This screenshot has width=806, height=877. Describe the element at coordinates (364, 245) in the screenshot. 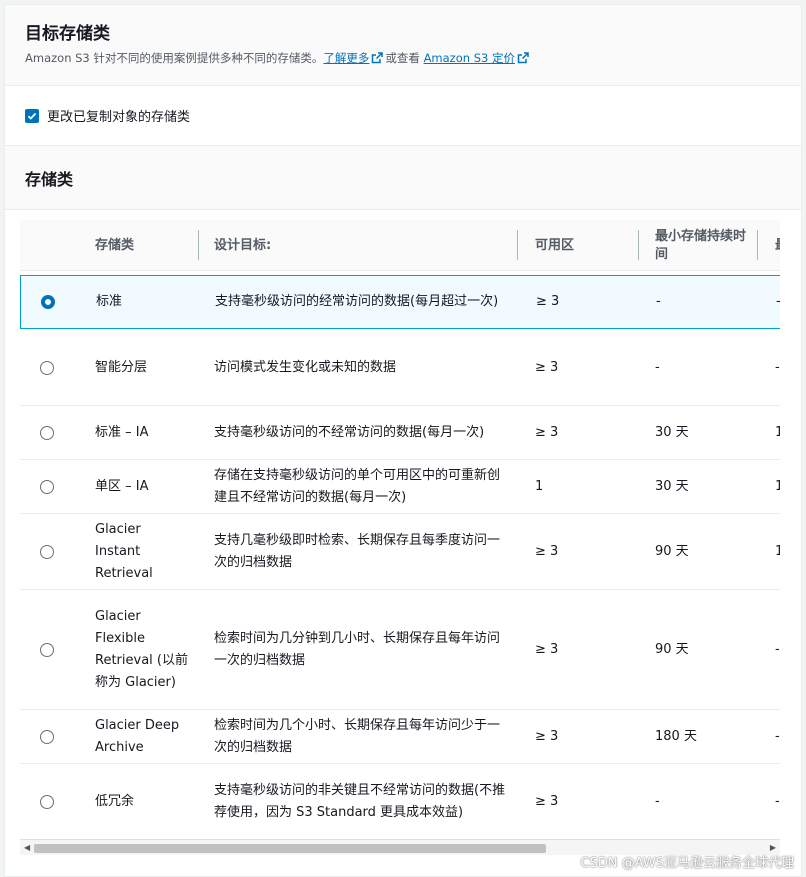

I see `column-header-design-goal: 设计目标:` at that location.